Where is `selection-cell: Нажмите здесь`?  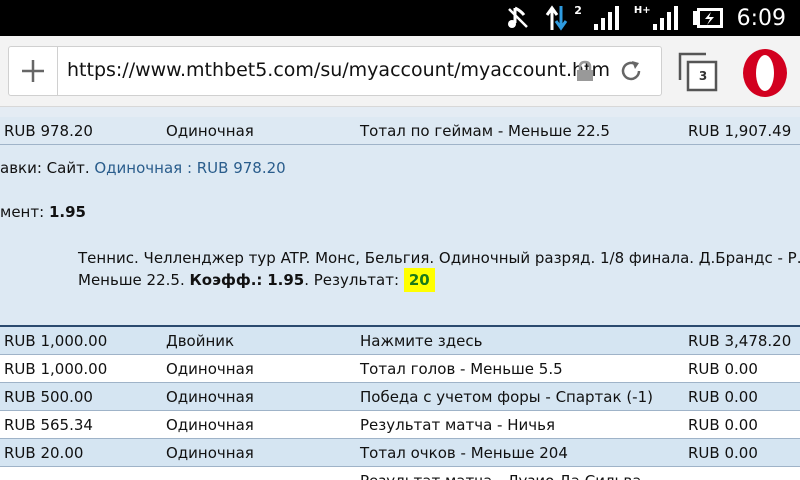
selection-cell: Нажмите здесь is located at coordinates (421, 341).